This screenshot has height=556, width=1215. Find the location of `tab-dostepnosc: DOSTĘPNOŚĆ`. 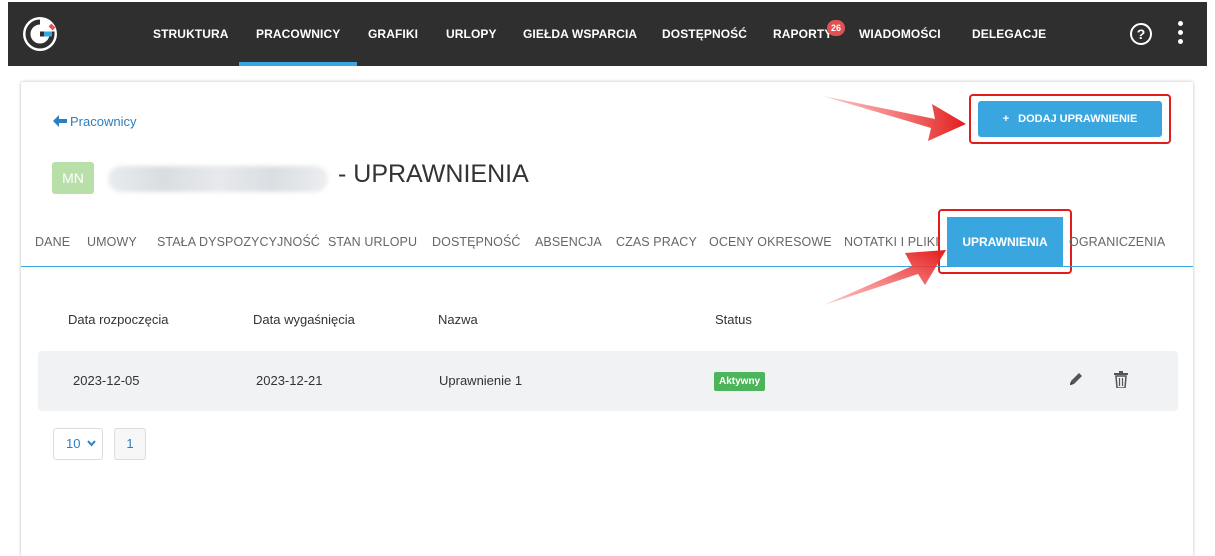

tab-dostepnosc: DOSTĘPNOŚĆ is located at coordinates (476, 242).